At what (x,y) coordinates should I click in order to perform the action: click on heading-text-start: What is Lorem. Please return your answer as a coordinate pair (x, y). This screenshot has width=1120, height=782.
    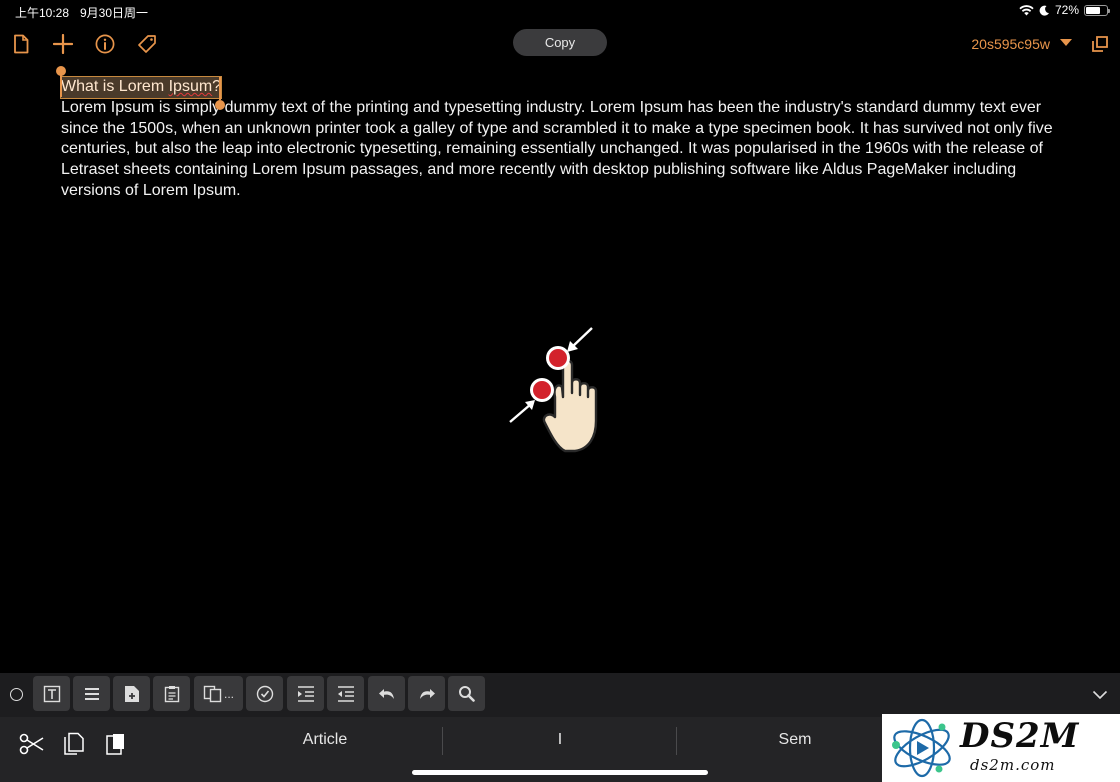
    Looking at the image, I should click on (115, 86).